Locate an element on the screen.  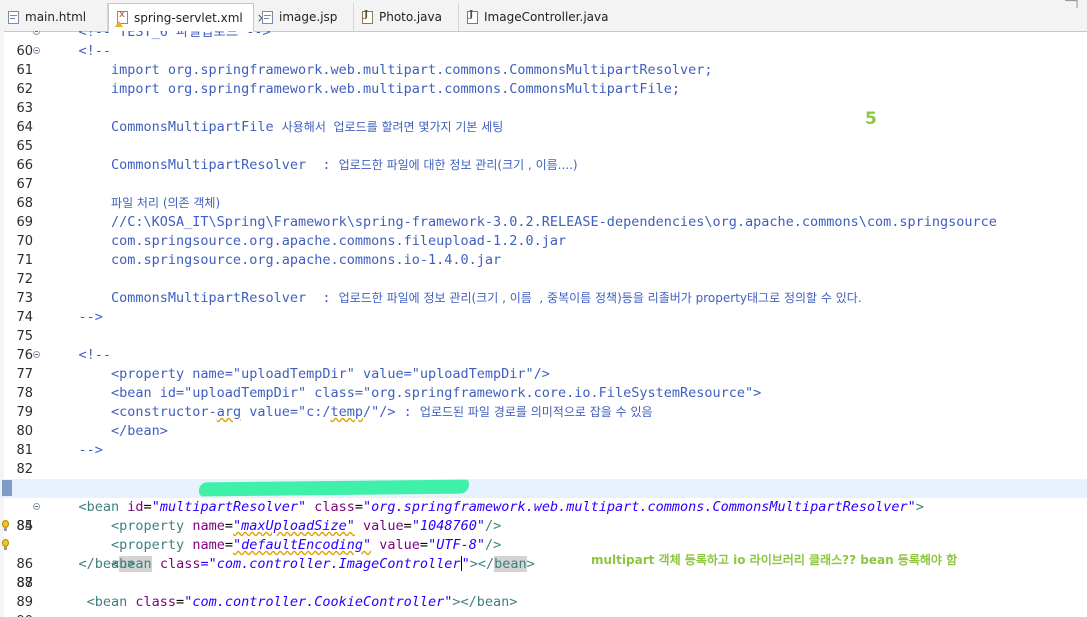
tab-spring-servlet-xml: spring-servlet.xml × is located at coordinates (187, 17).